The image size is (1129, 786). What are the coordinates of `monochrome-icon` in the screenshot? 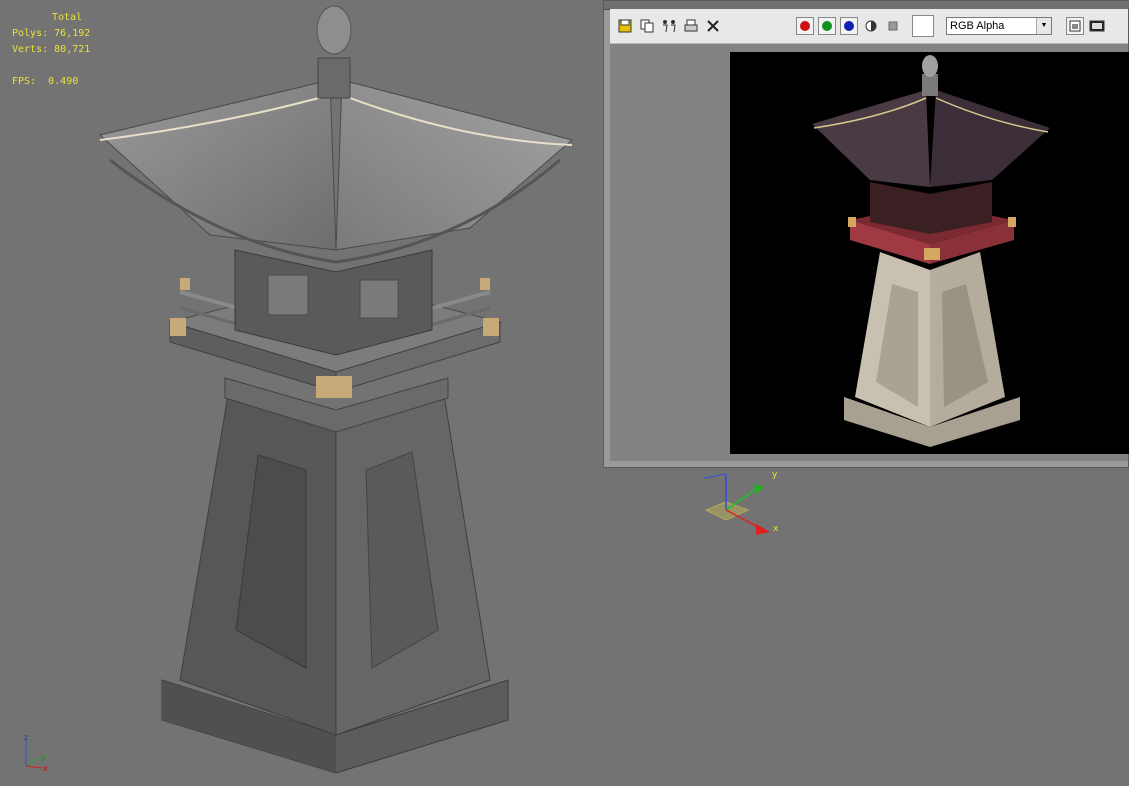 It's located at (893, 26).